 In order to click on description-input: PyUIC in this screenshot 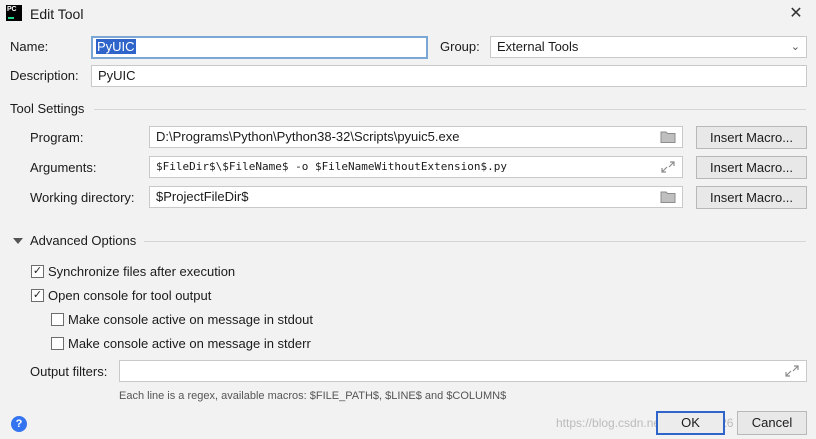, I will do `click(449, 76)`.